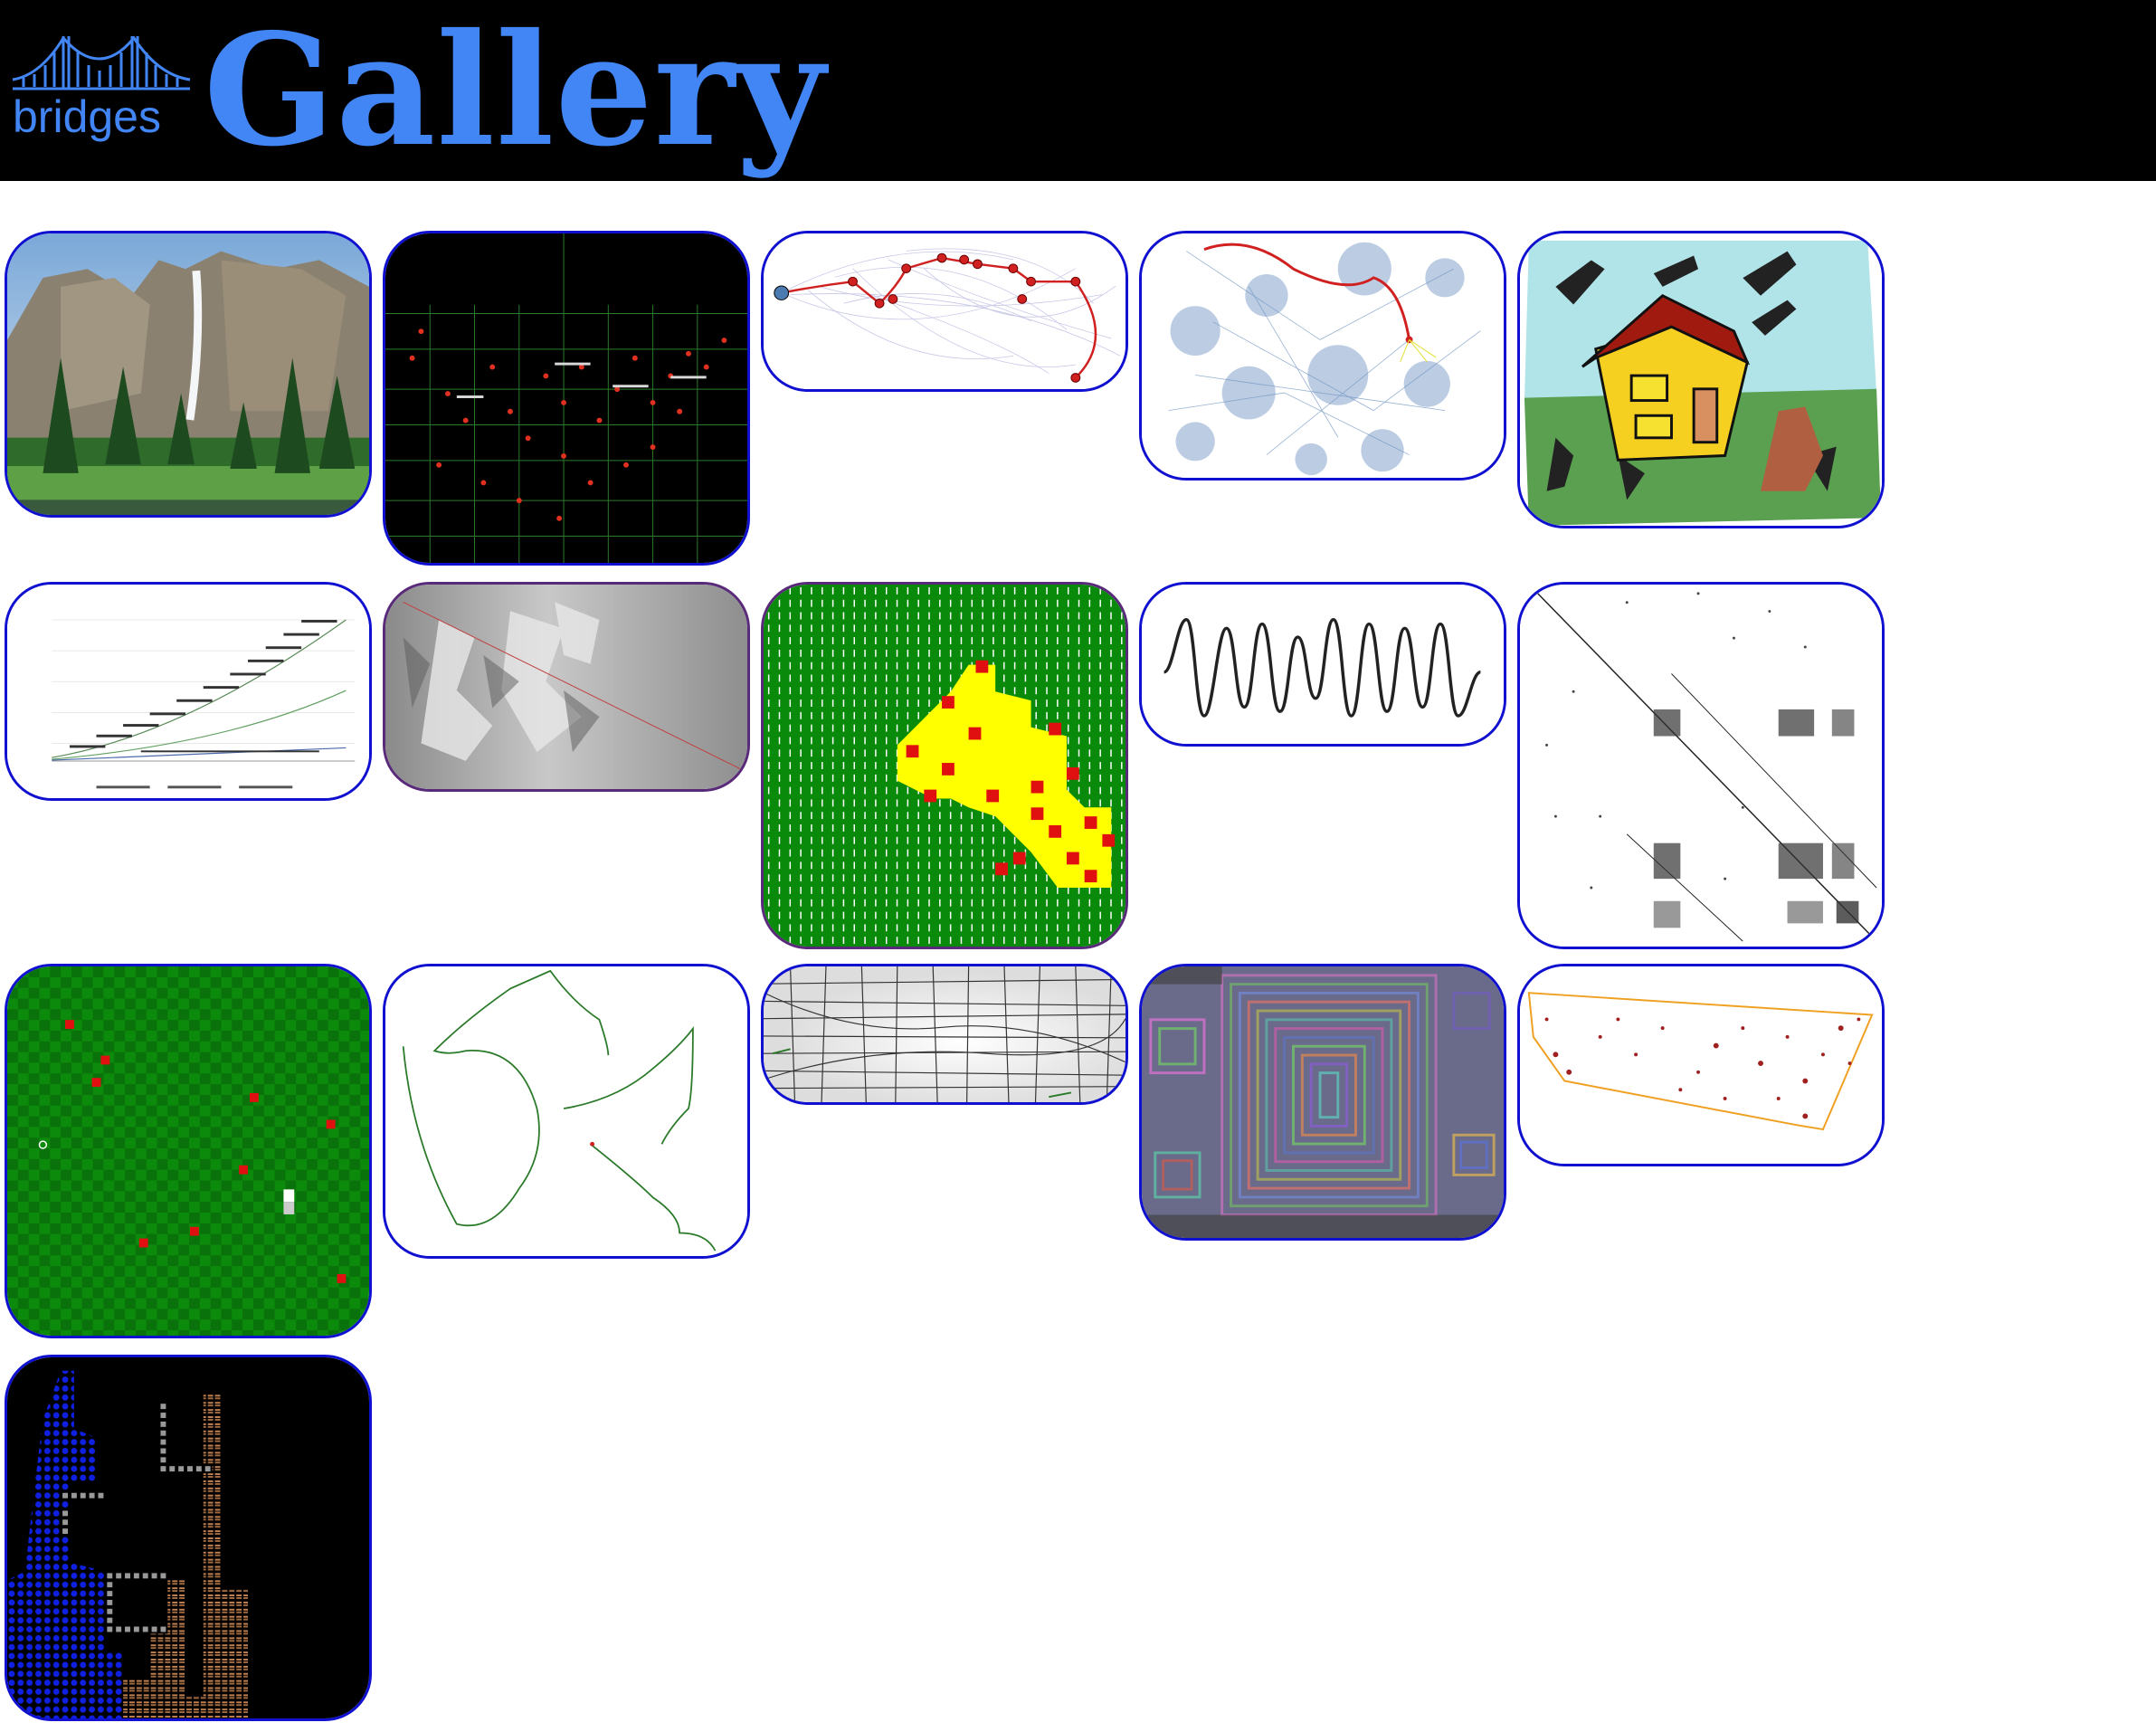 This screenshot has height=1732, width=2156. I want to click on svg-text: bridges, so click(87, 116).